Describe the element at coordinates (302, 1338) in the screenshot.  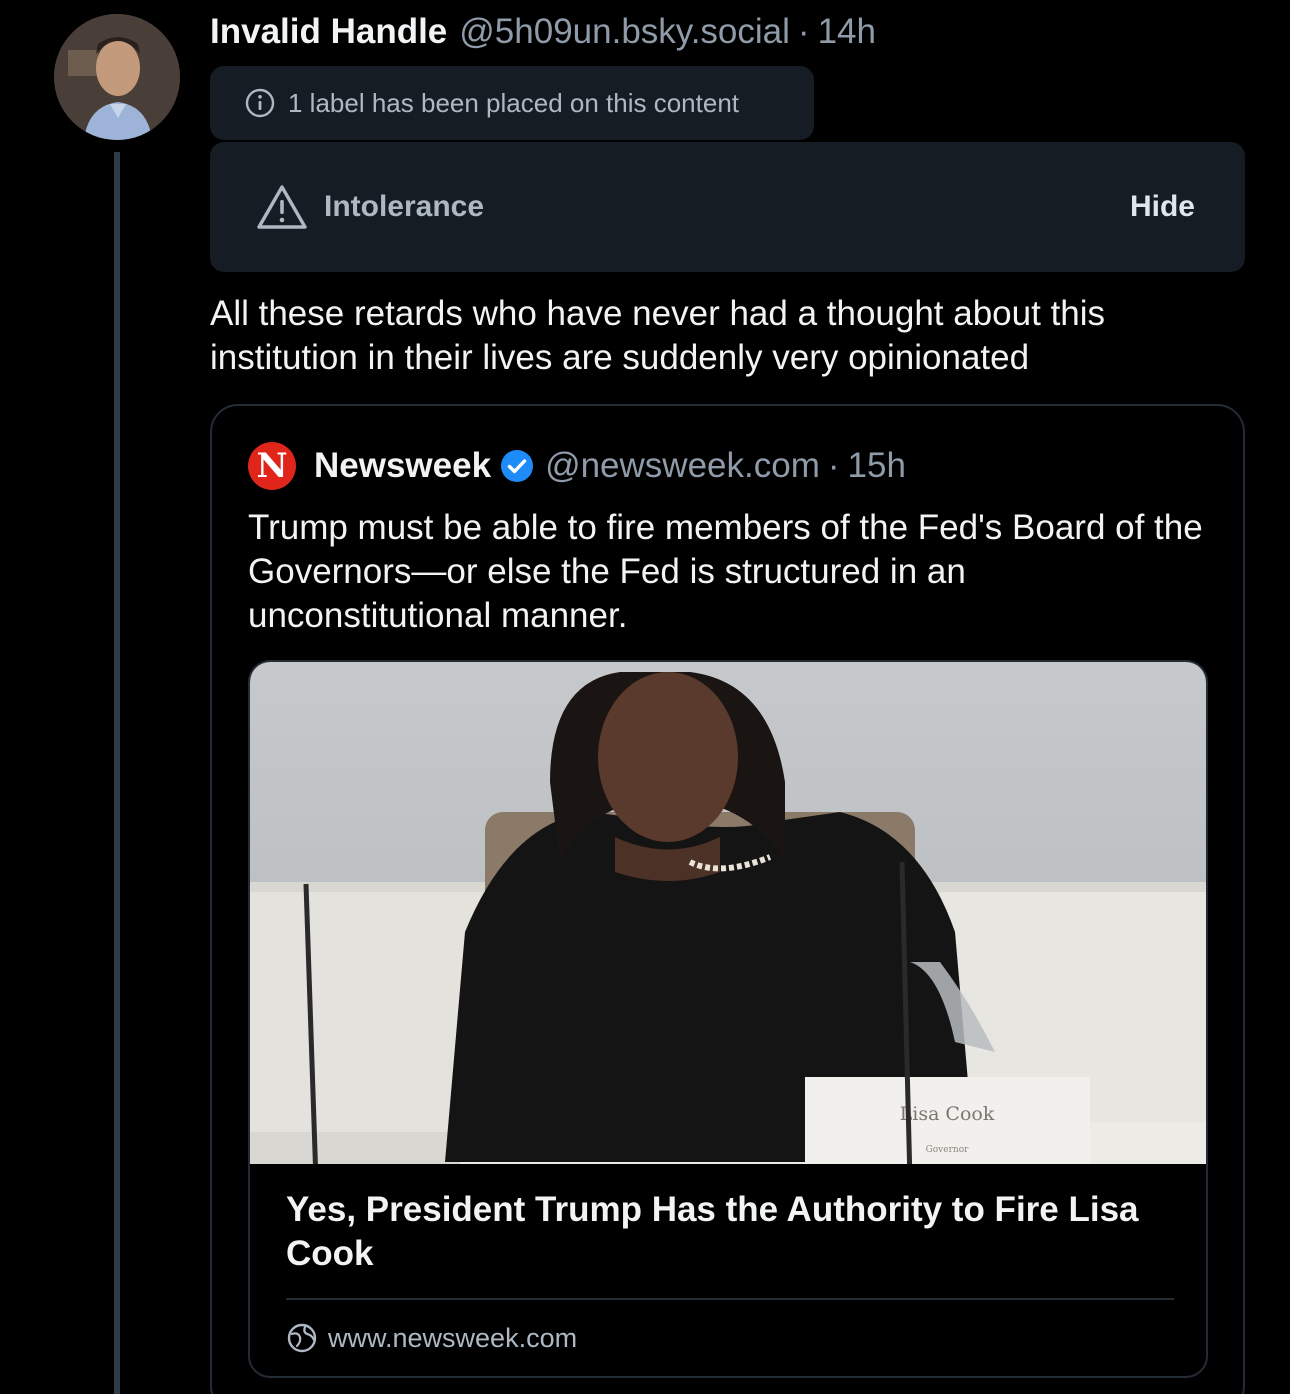
I see `globe-icon` at that location.